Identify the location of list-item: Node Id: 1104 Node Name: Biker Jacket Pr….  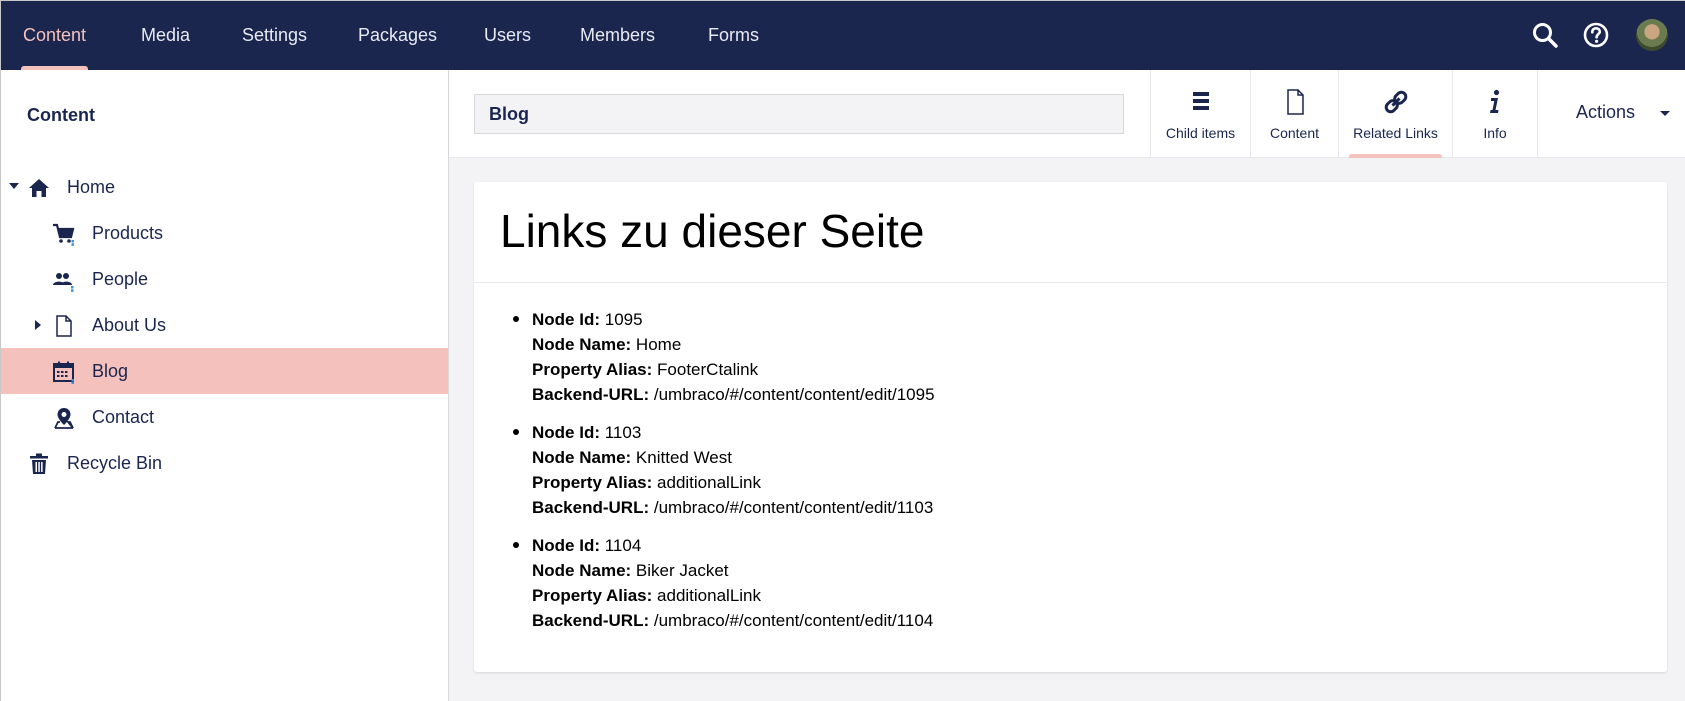
(724, 583).